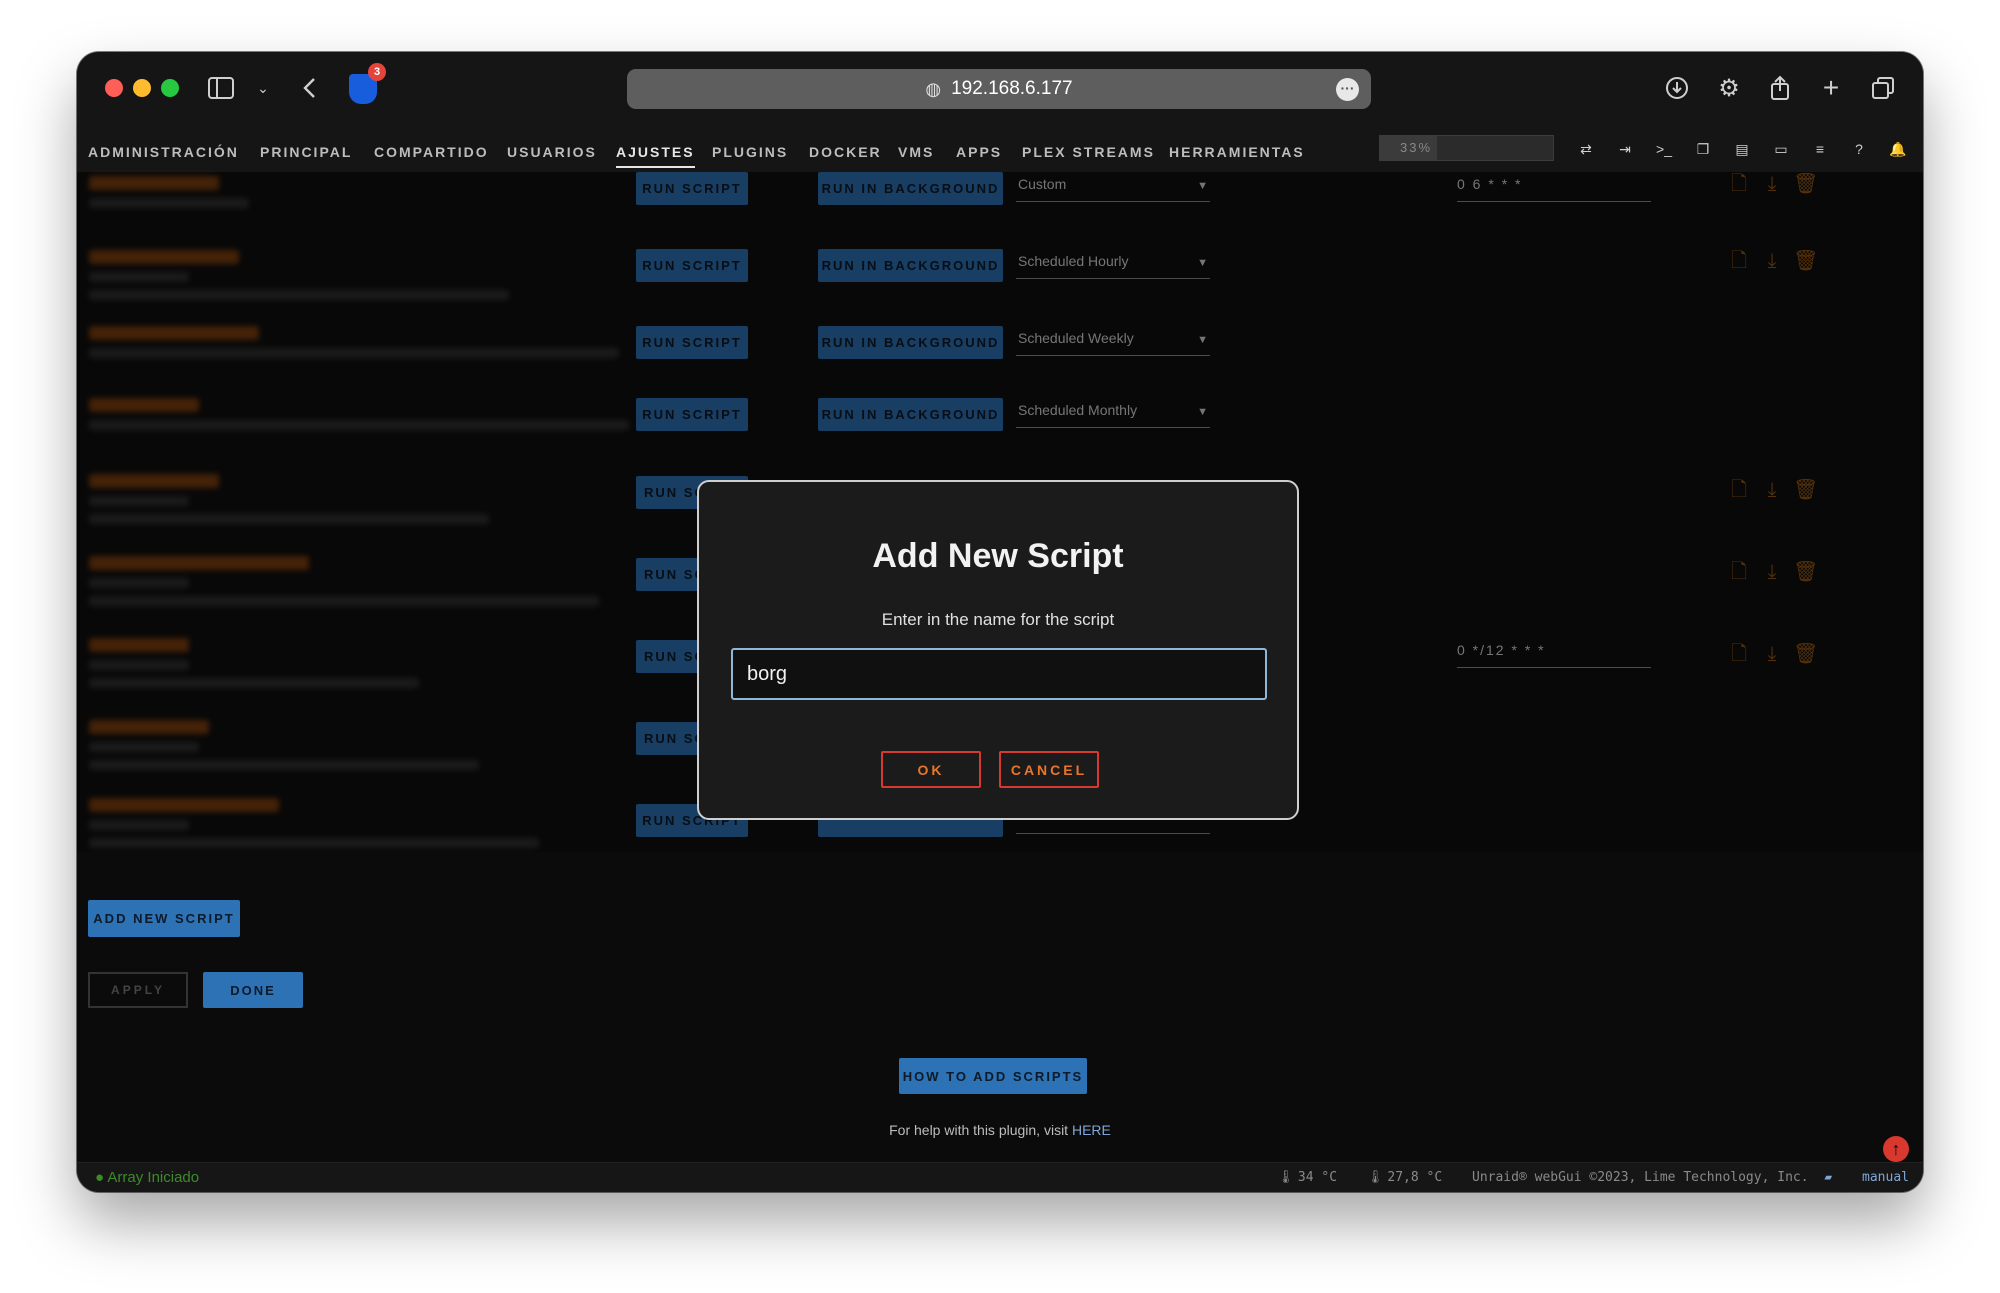 The height and width of the screenshot is (1293, 2000). Describe the element at coordinates (309, 88) in the screenshot. I see `back-icon` at that location.